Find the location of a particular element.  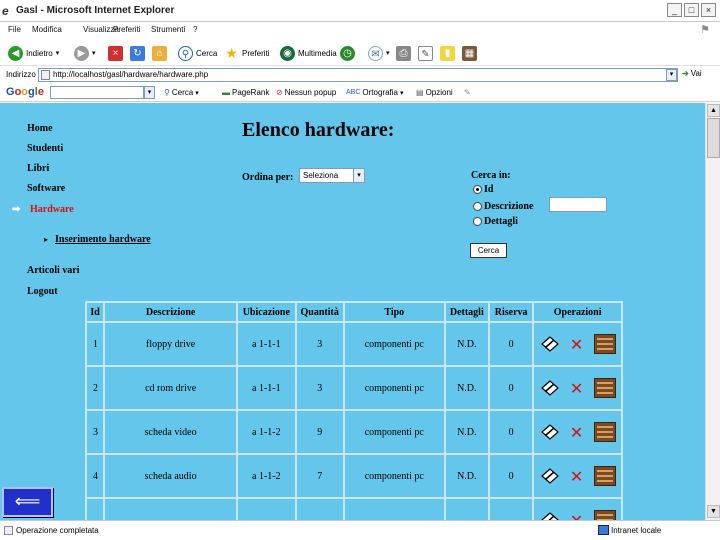

history-button: ◷ is located at coordinates (347, 53).